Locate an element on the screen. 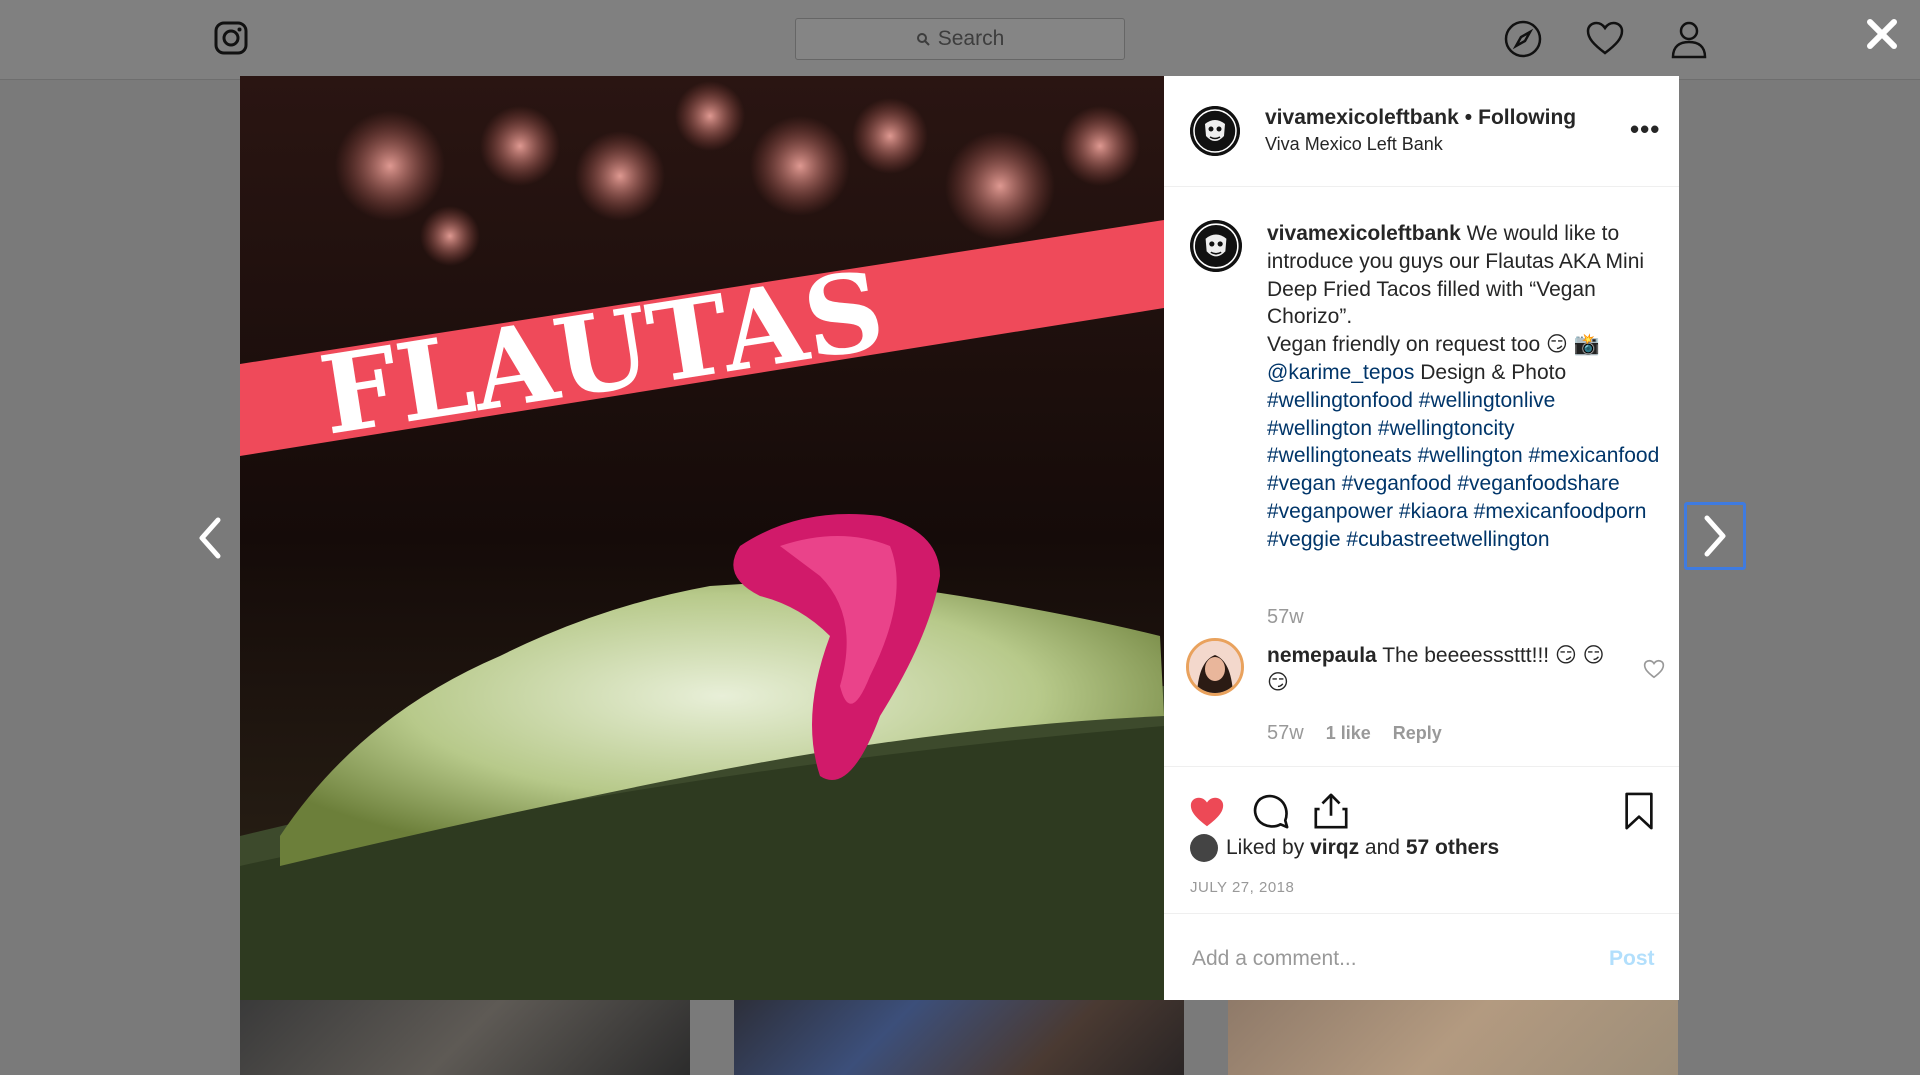 The image size is (1920, 1075). bookmark-icon is located at coordinates (1639, 811).